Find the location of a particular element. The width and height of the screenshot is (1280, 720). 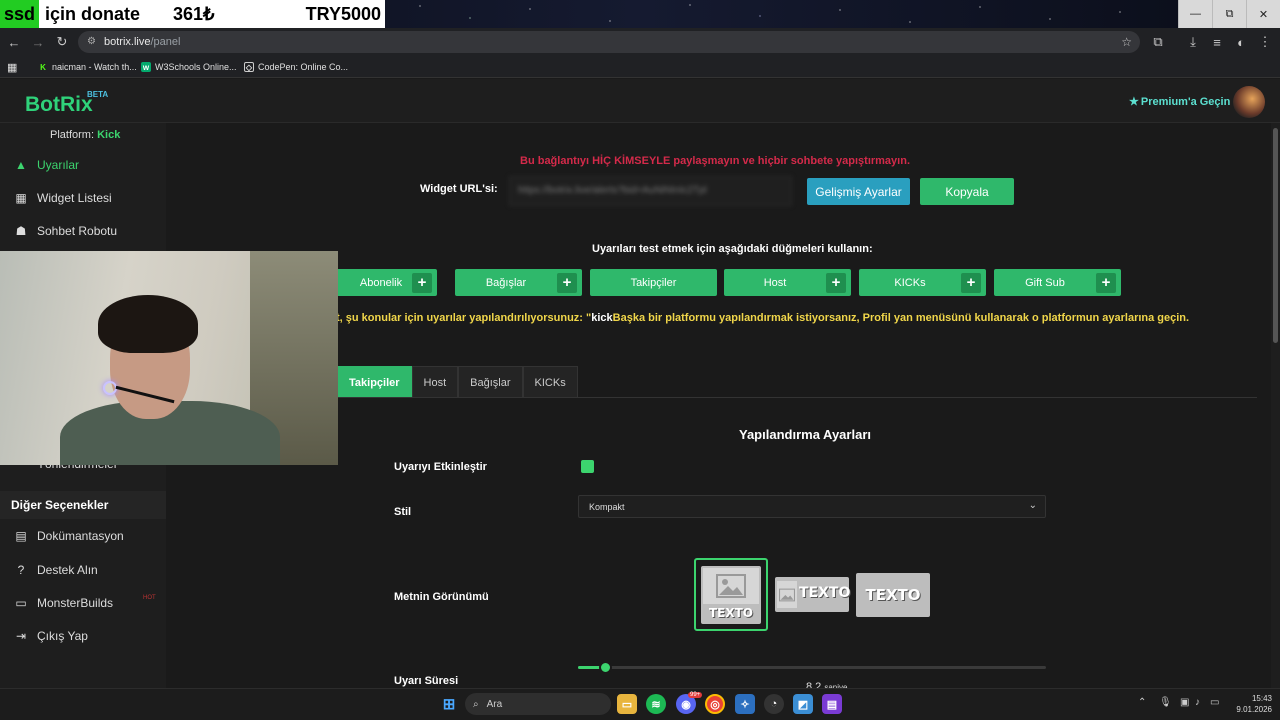

test-gift-sub-button: Gift Sub + is located at coordinates (1057, 282).